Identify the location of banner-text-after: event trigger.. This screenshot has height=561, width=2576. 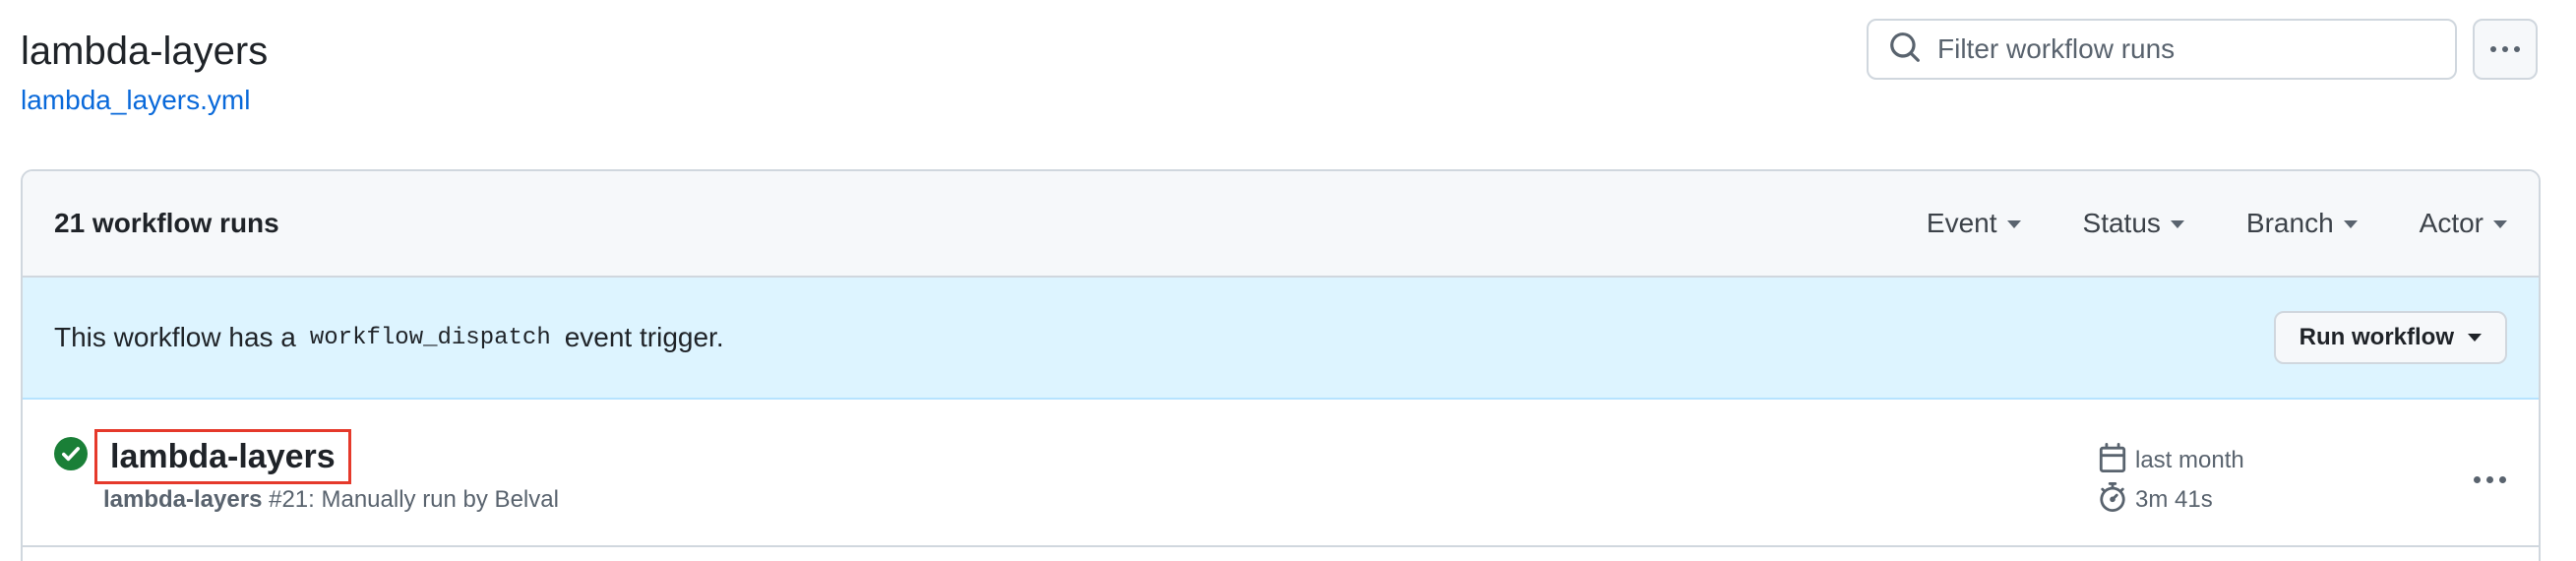
(644, 337).